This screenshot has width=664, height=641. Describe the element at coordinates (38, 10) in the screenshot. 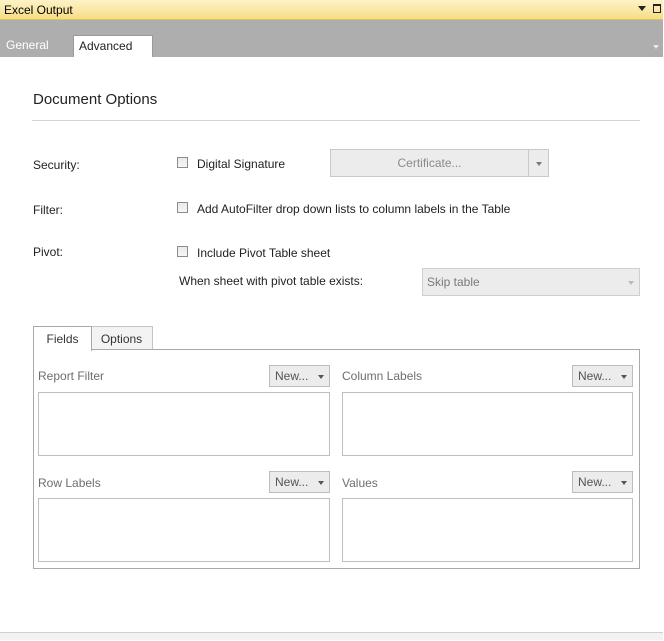

I see `panel-title: Excel Output` at that location.